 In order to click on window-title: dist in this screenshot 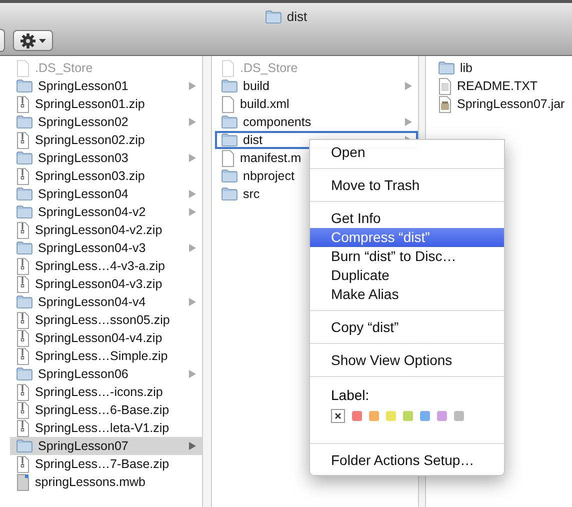, I will do `click(297, 16)`.